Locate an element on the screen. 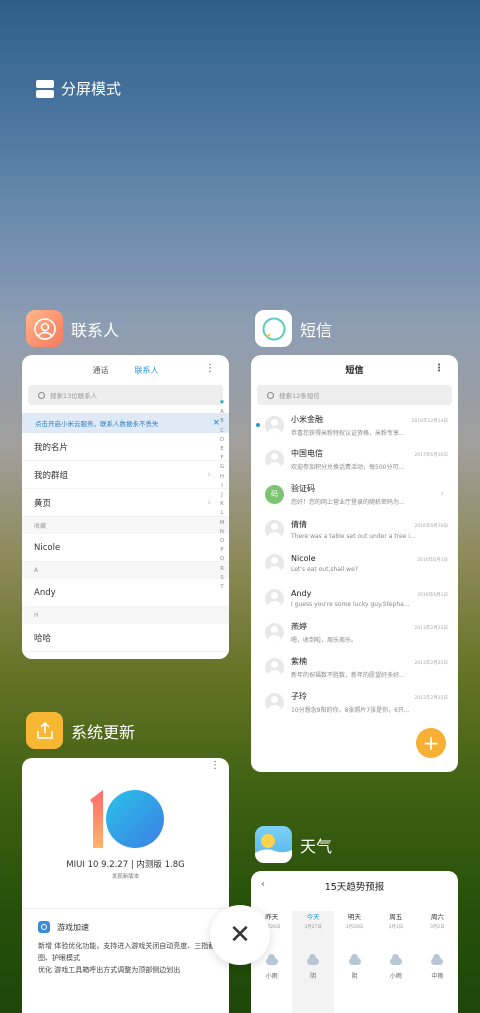  alphabet-index-letter: S is located at coordinates (222, 578).